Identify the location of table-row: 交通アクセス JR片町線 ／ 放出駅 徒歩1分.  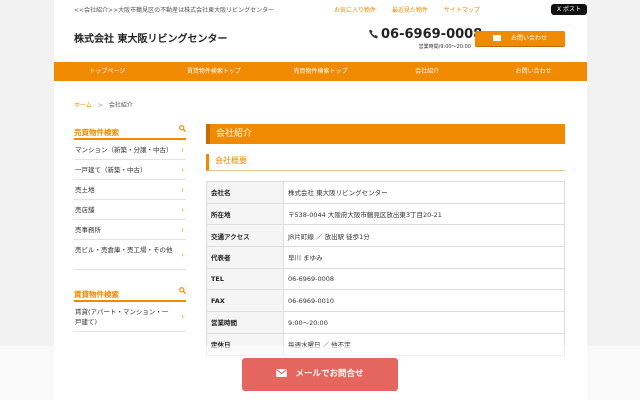
(385, 236).